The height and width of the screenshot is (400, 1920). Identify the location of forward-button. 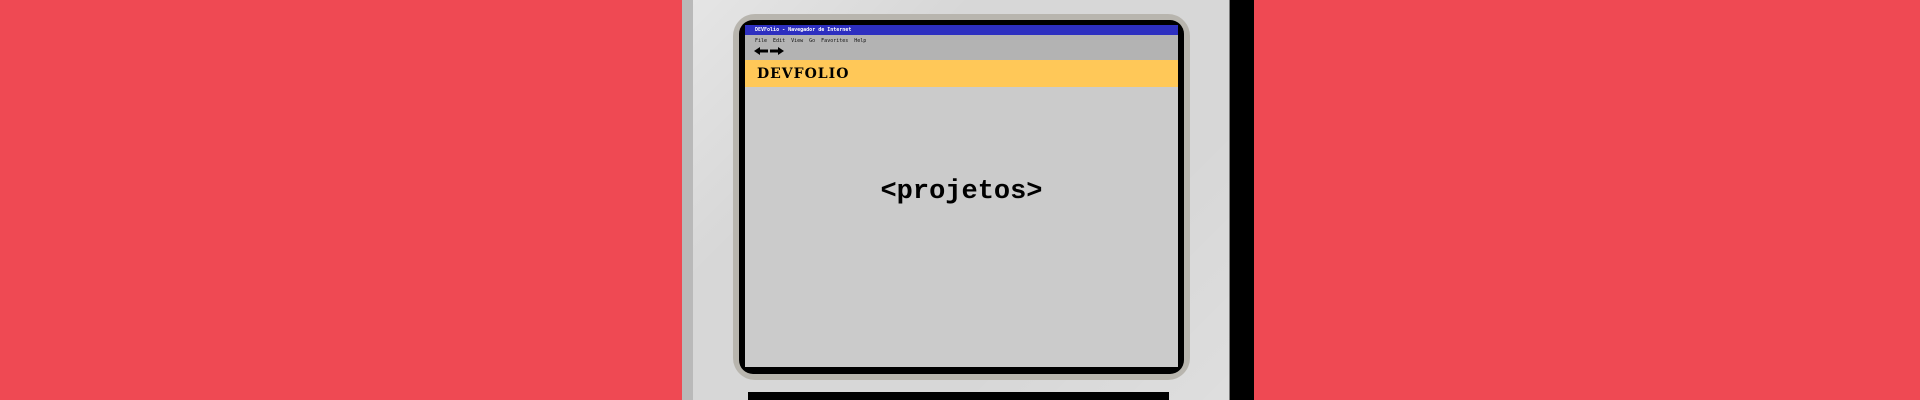
(777, 51).